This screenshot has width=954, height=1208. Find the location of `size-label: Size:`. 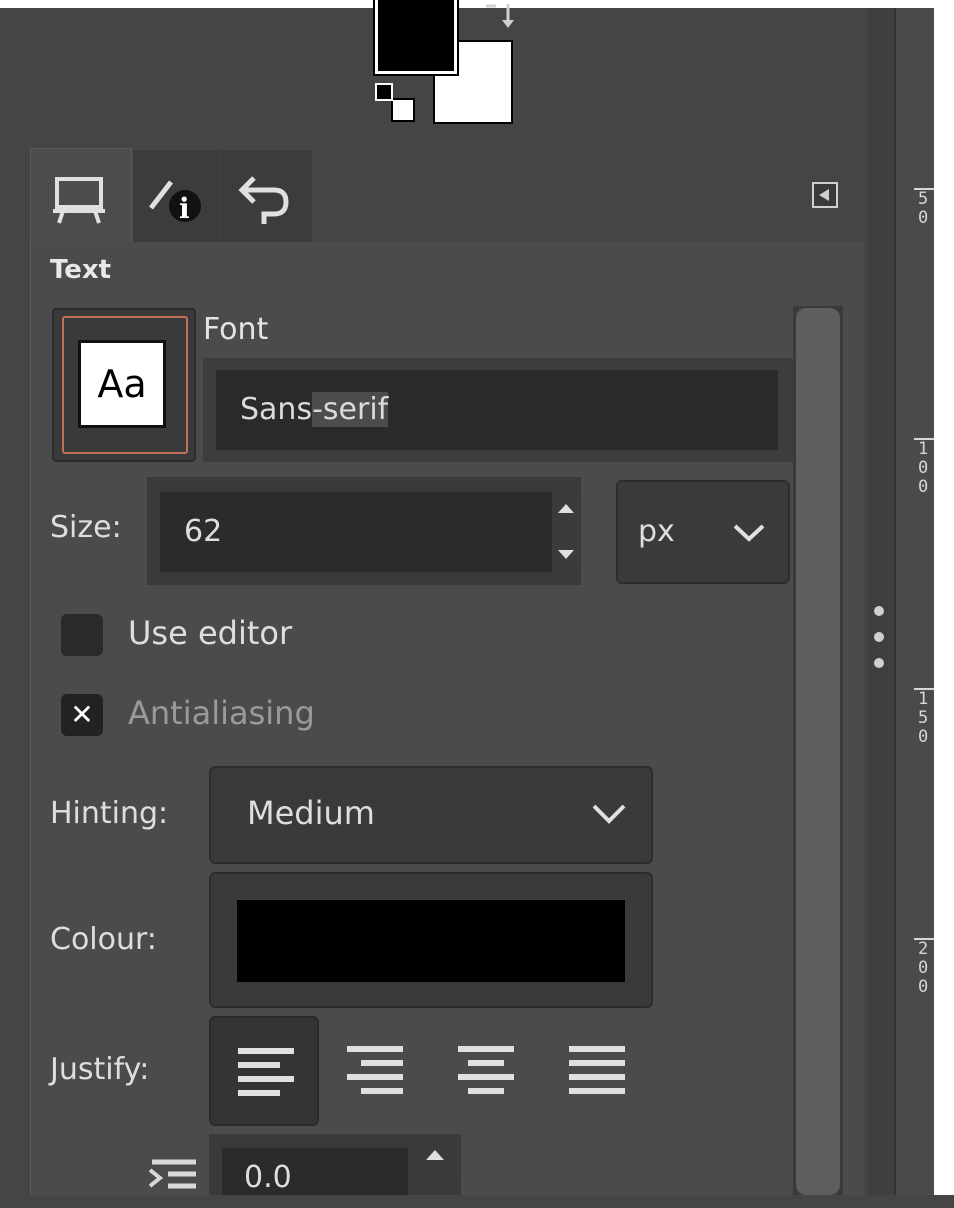

size-label: Size: is located at coordinates (86, 527).